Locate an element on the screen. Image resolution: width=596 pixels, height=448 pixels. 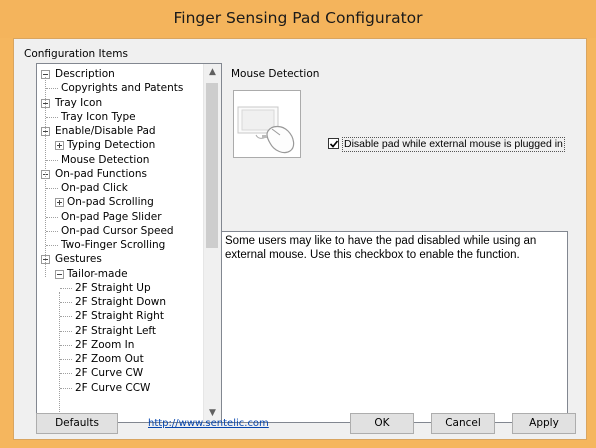
tree-item-label: Mouse Detection is located at coordinates (105, 159).